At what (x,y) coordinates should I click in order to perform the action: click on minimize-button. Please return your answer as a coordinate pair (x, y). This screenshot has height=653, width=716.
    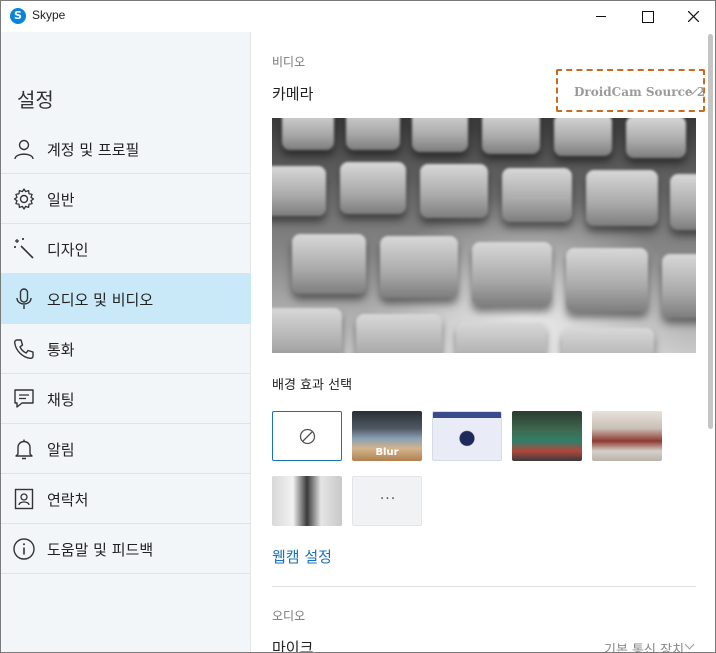
    Looking at the image, I should click on (601, 16).